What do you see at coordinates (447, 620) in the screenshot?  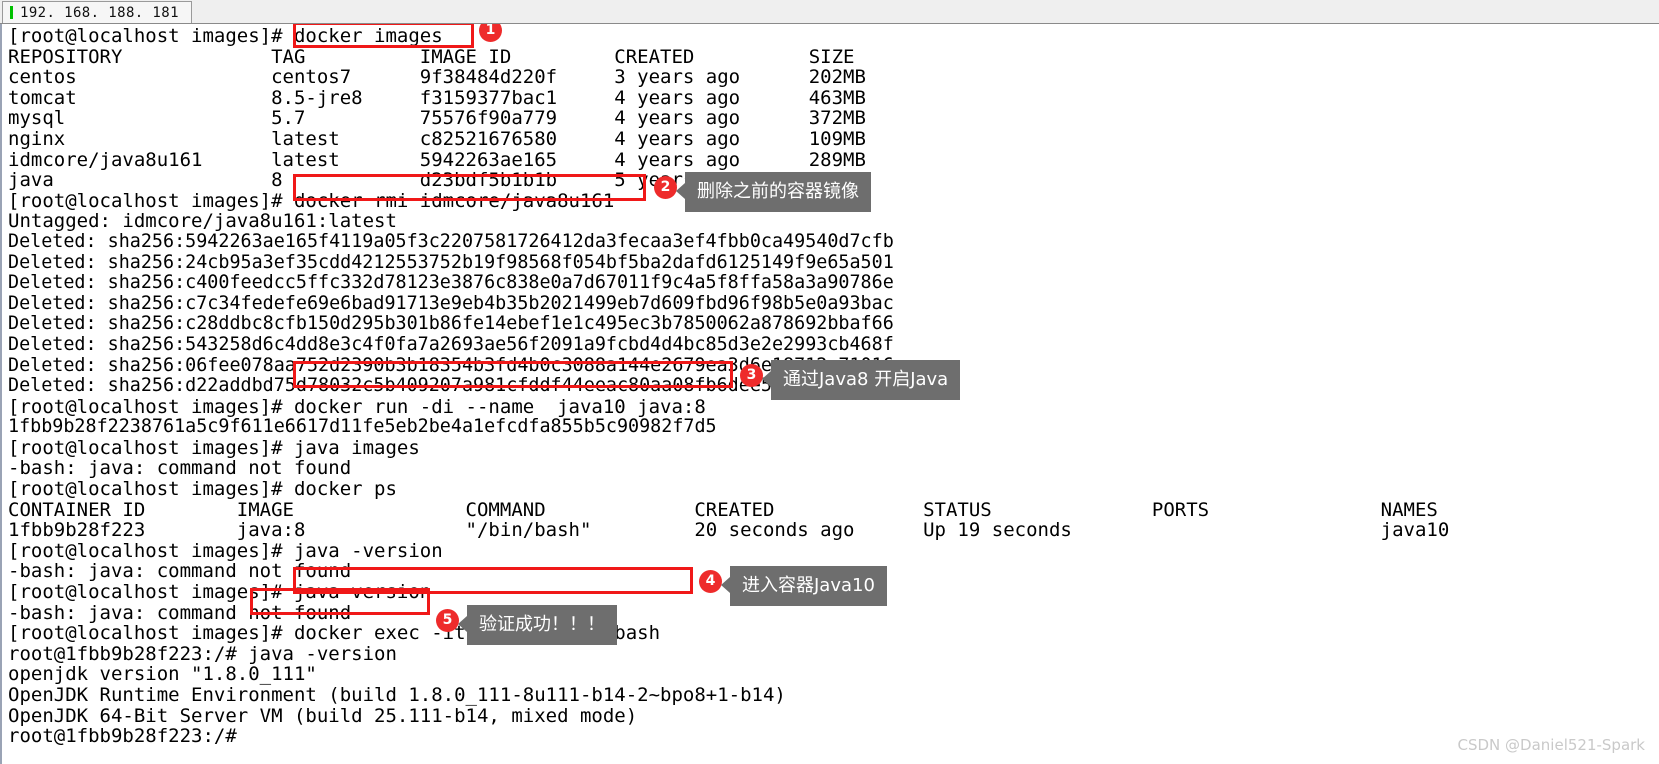 I see `callout-badge-5: 5` at bounding box center [447, 620].